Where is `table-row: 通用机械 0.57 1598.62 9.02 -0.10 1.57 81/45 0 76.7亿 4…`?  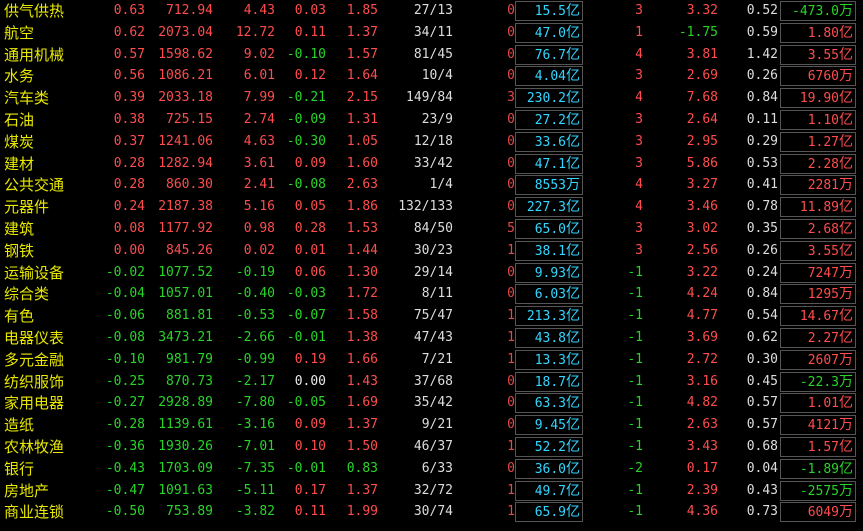
table-row: 通用机械 0.57 1598.62 9.02 -0.10 1.57 81/45 0 76.7亿 4… is located at coordinates (431, 55).